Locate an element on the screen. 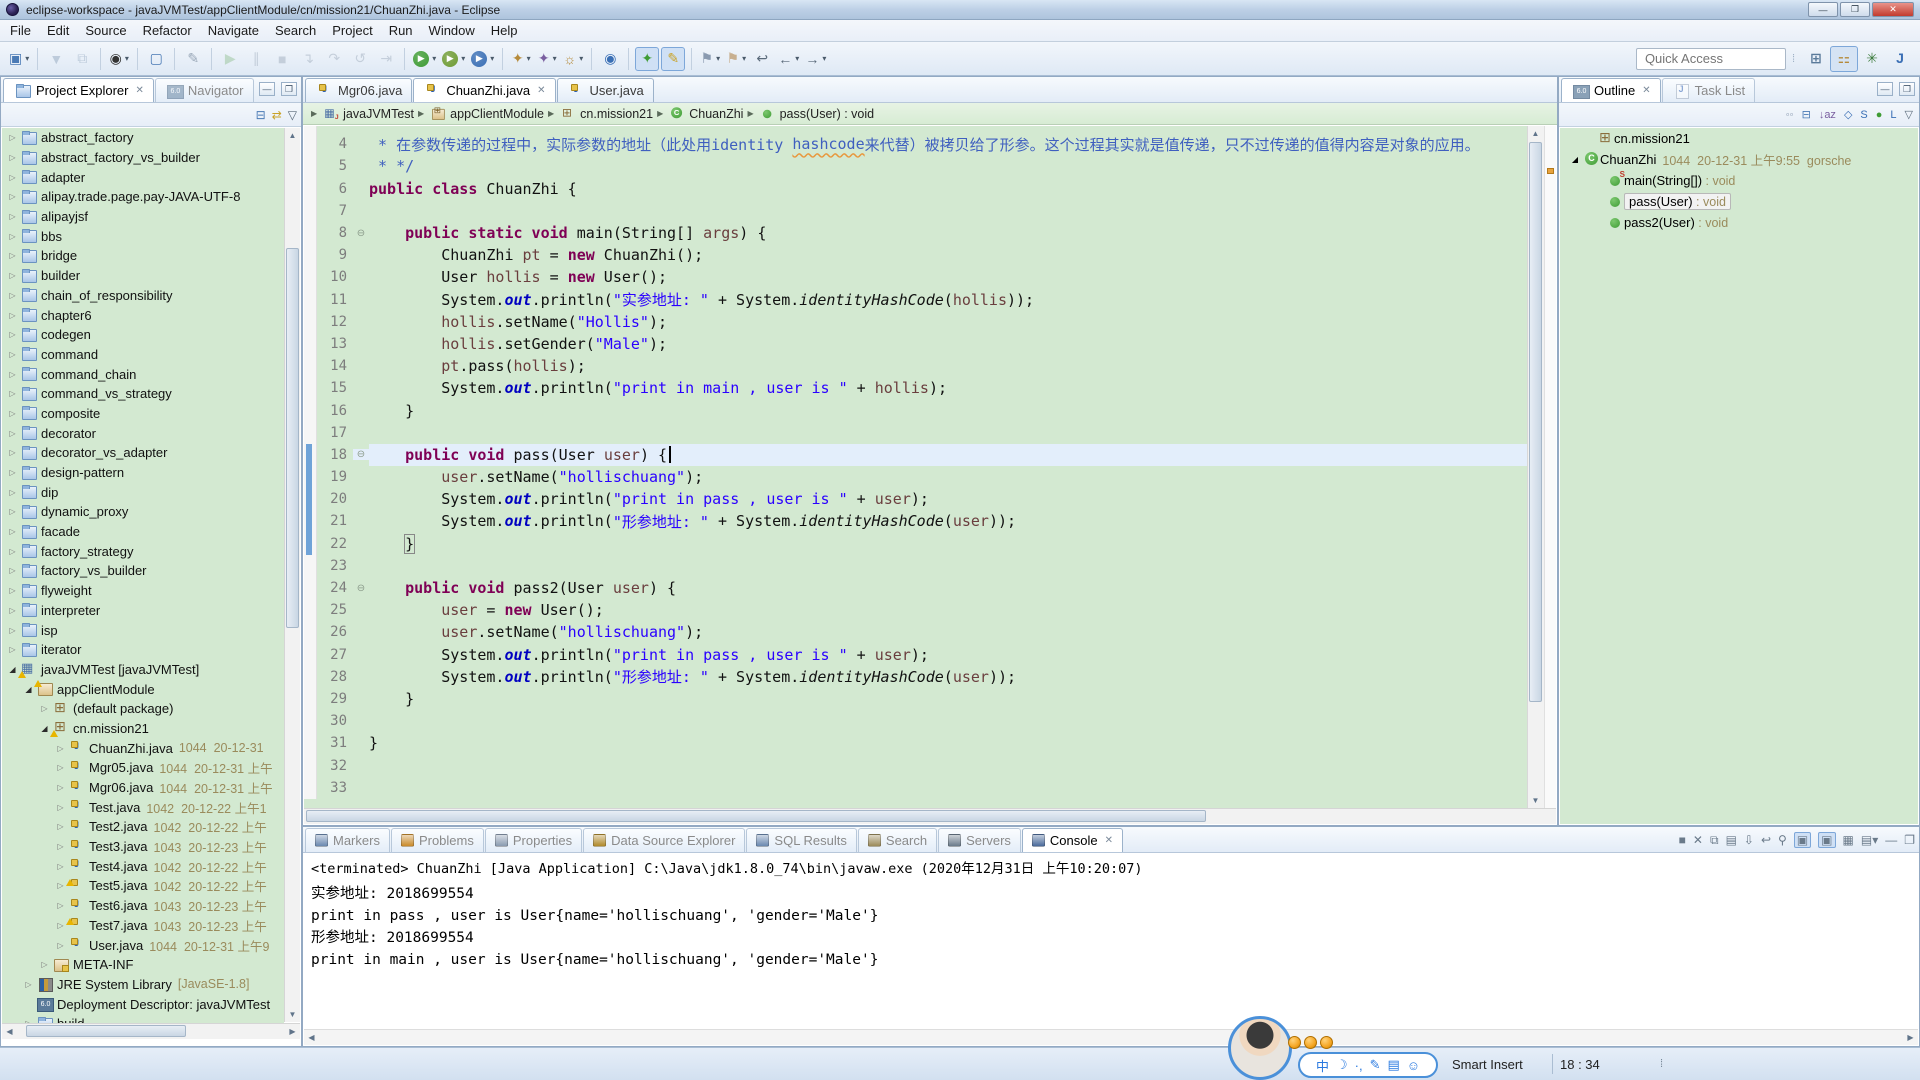 The image size is (1920, 1080). tree-item: ▷ interpreter is located at coordinates (143, 611).